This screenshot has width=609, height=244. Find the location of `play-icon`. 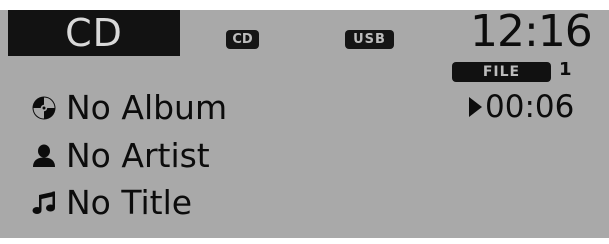

play-icon is located at coordinates (475, 107).